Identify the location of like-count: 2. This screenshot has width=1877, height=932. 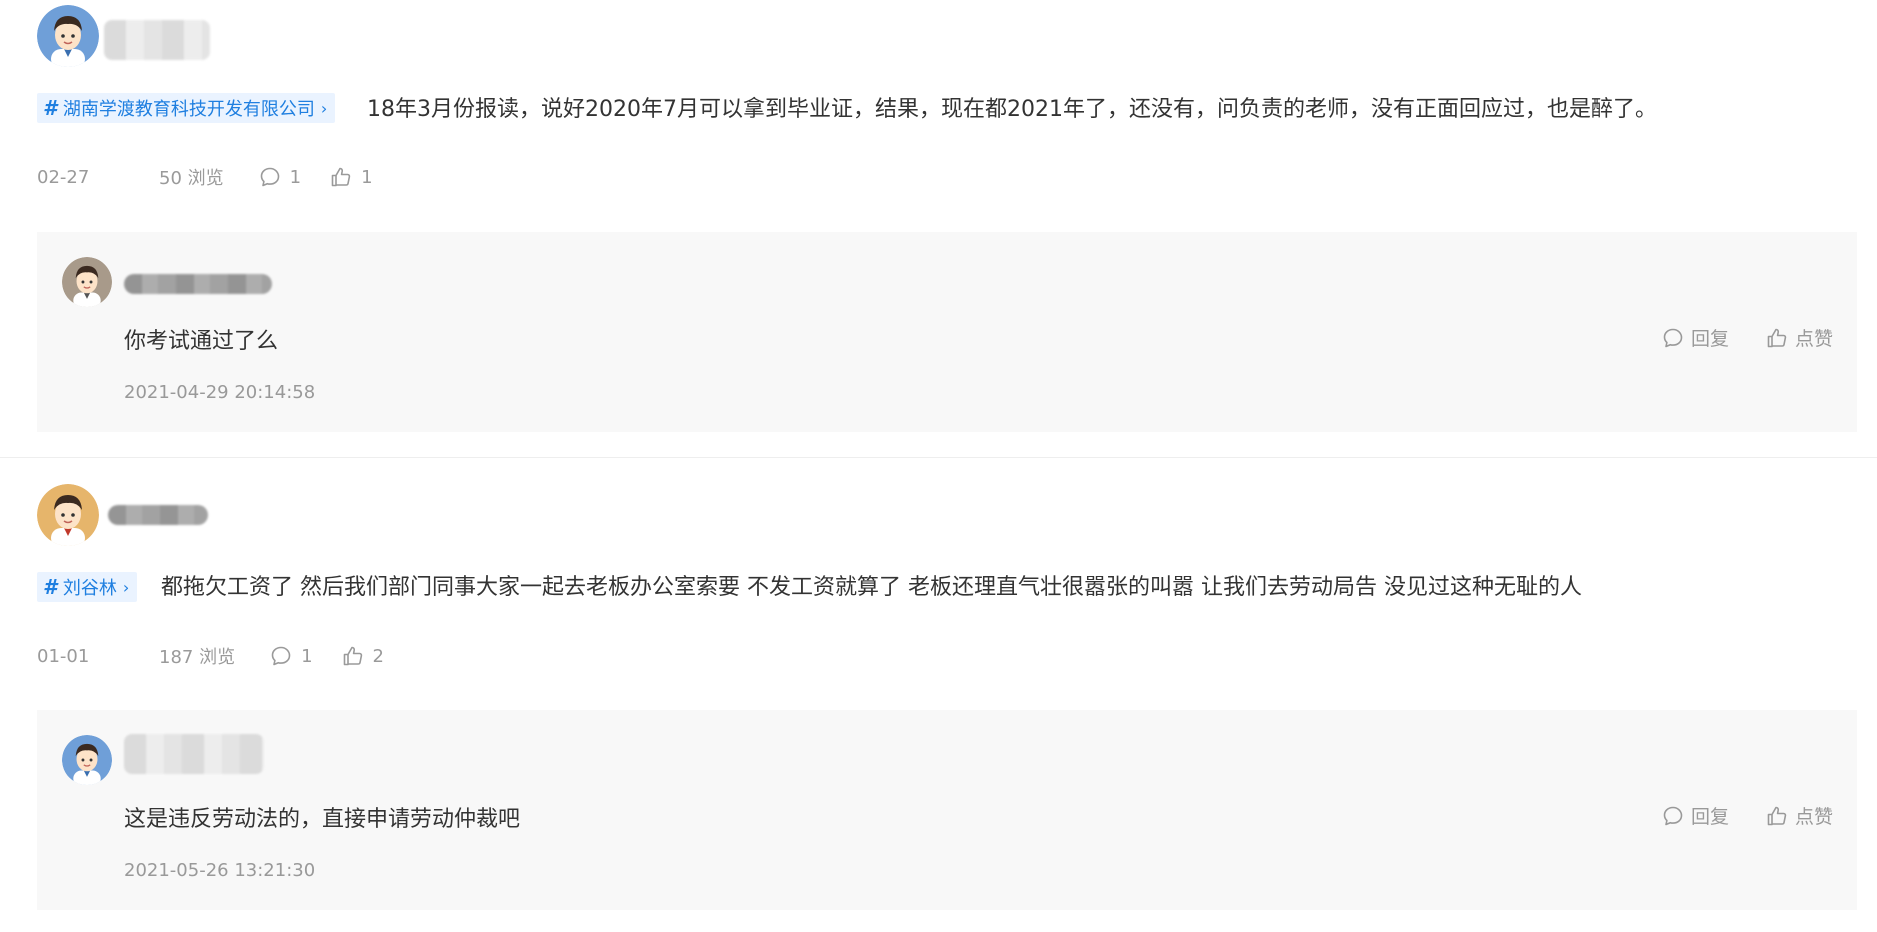
(378, 656).